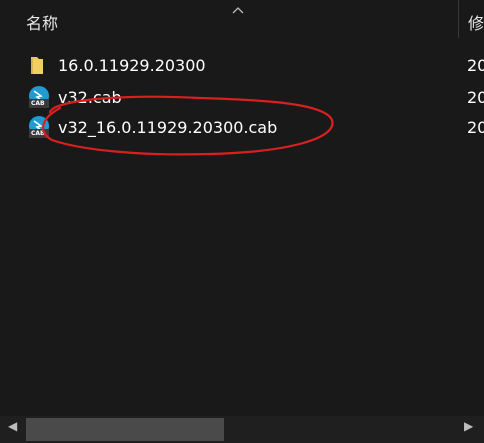 This screenshot has width=484, height=443. I want to click on file-row-cab: CAB v32.cab 20, so click(242, 98).